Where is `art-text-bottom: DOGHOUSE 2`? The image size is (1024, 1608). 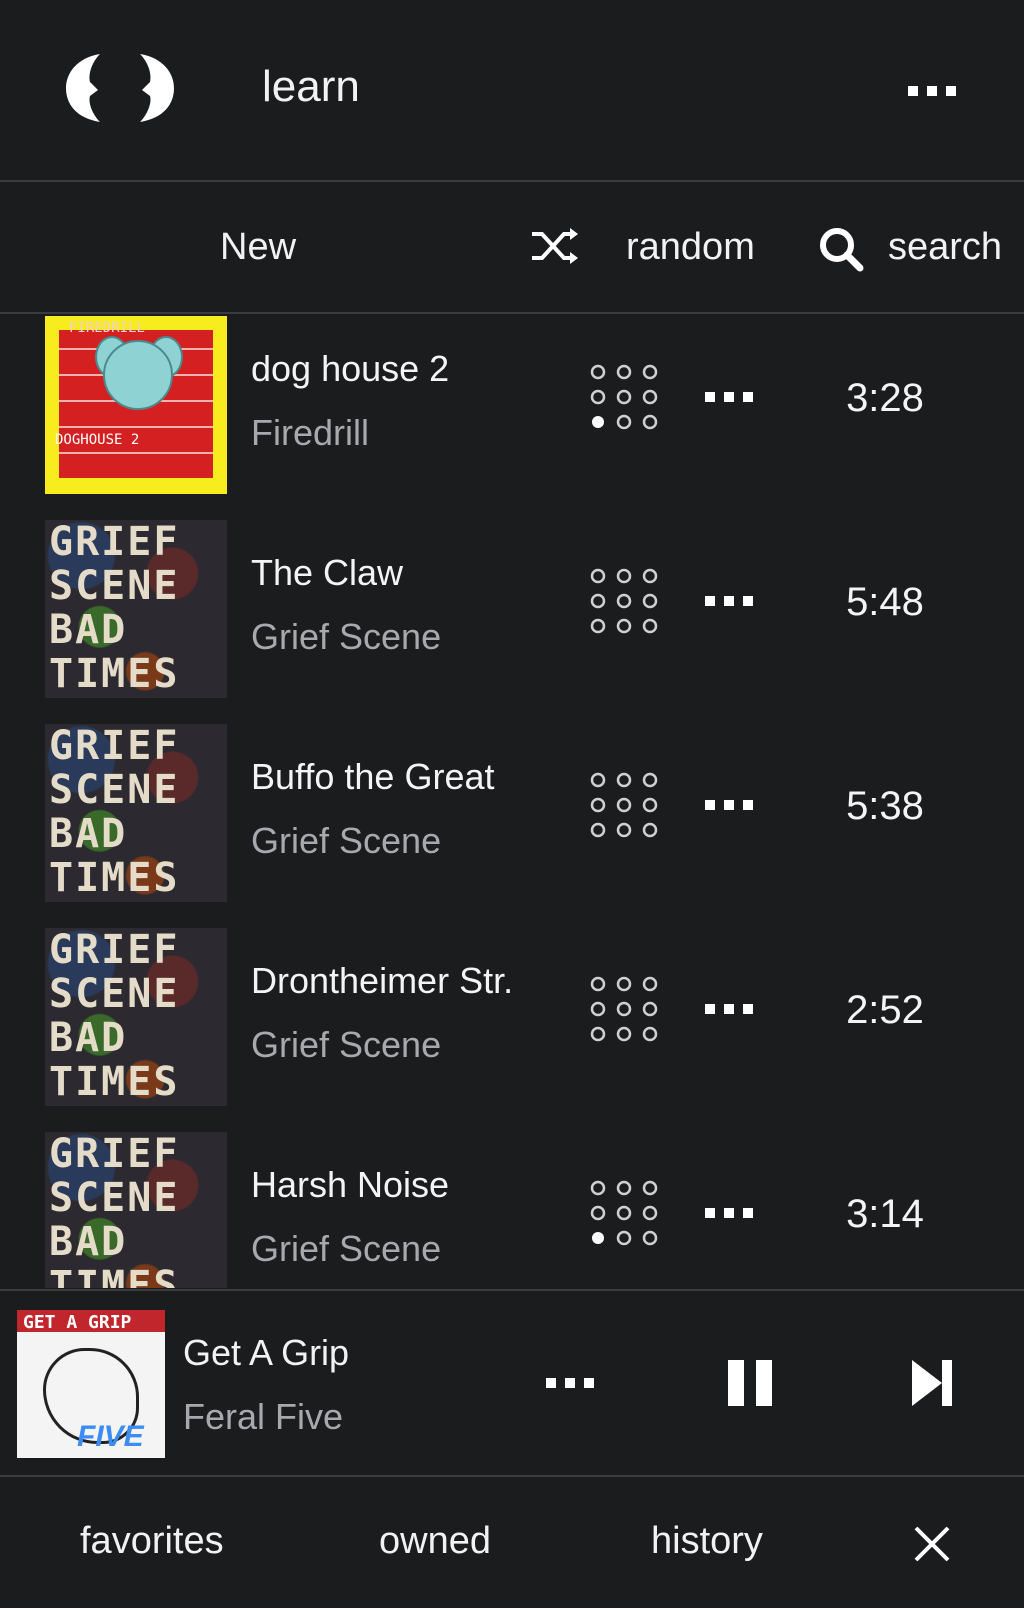
art-text-bottom: DOGHOUSE 2 is located at coordinates (97, 440).